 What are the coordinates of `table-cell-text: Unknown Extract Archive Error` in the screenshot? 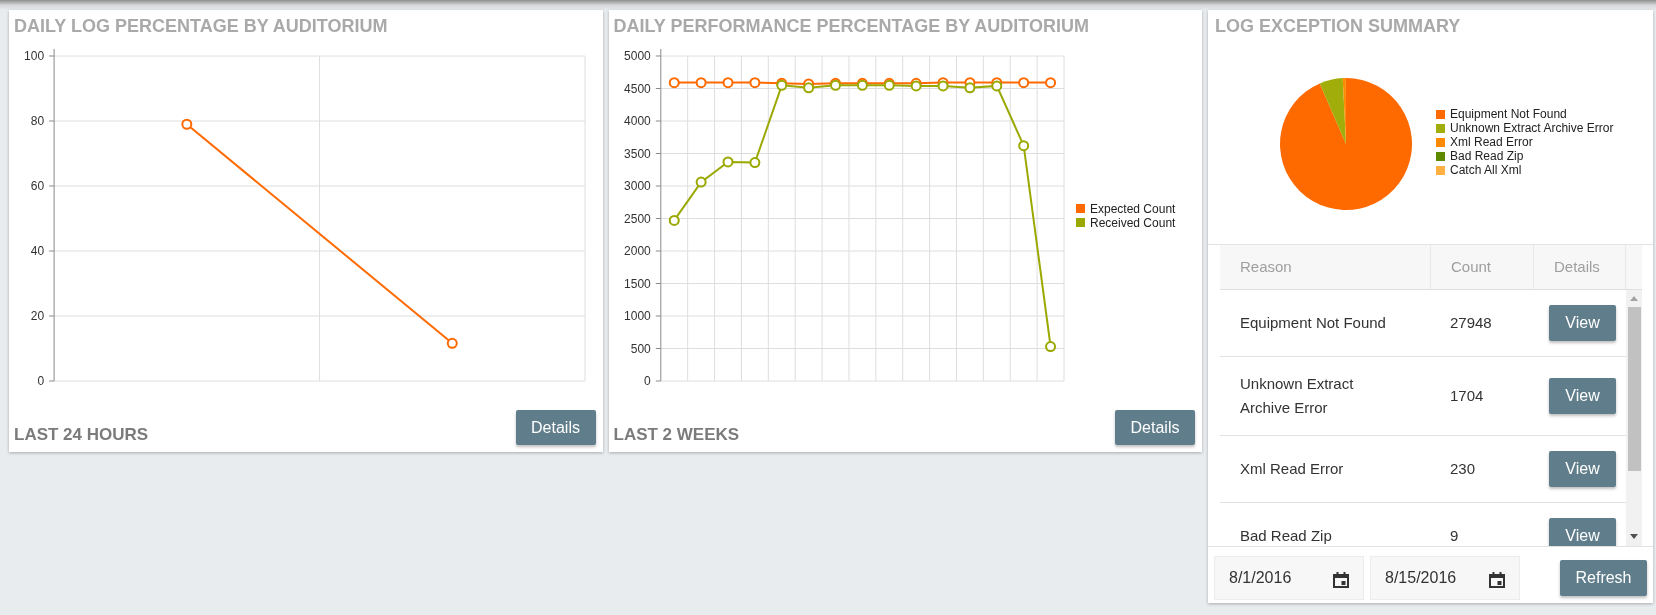 It's located at (1297, 396).